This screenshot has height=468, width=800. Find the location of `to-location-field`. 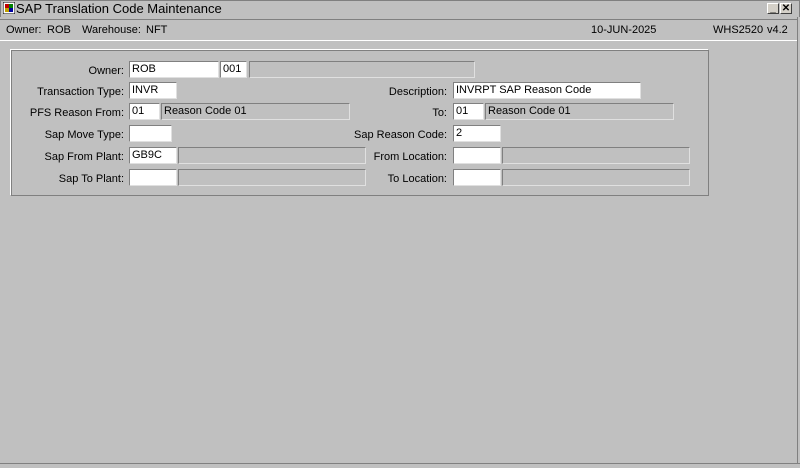

to-location-field is located at coordinates (477, 177).